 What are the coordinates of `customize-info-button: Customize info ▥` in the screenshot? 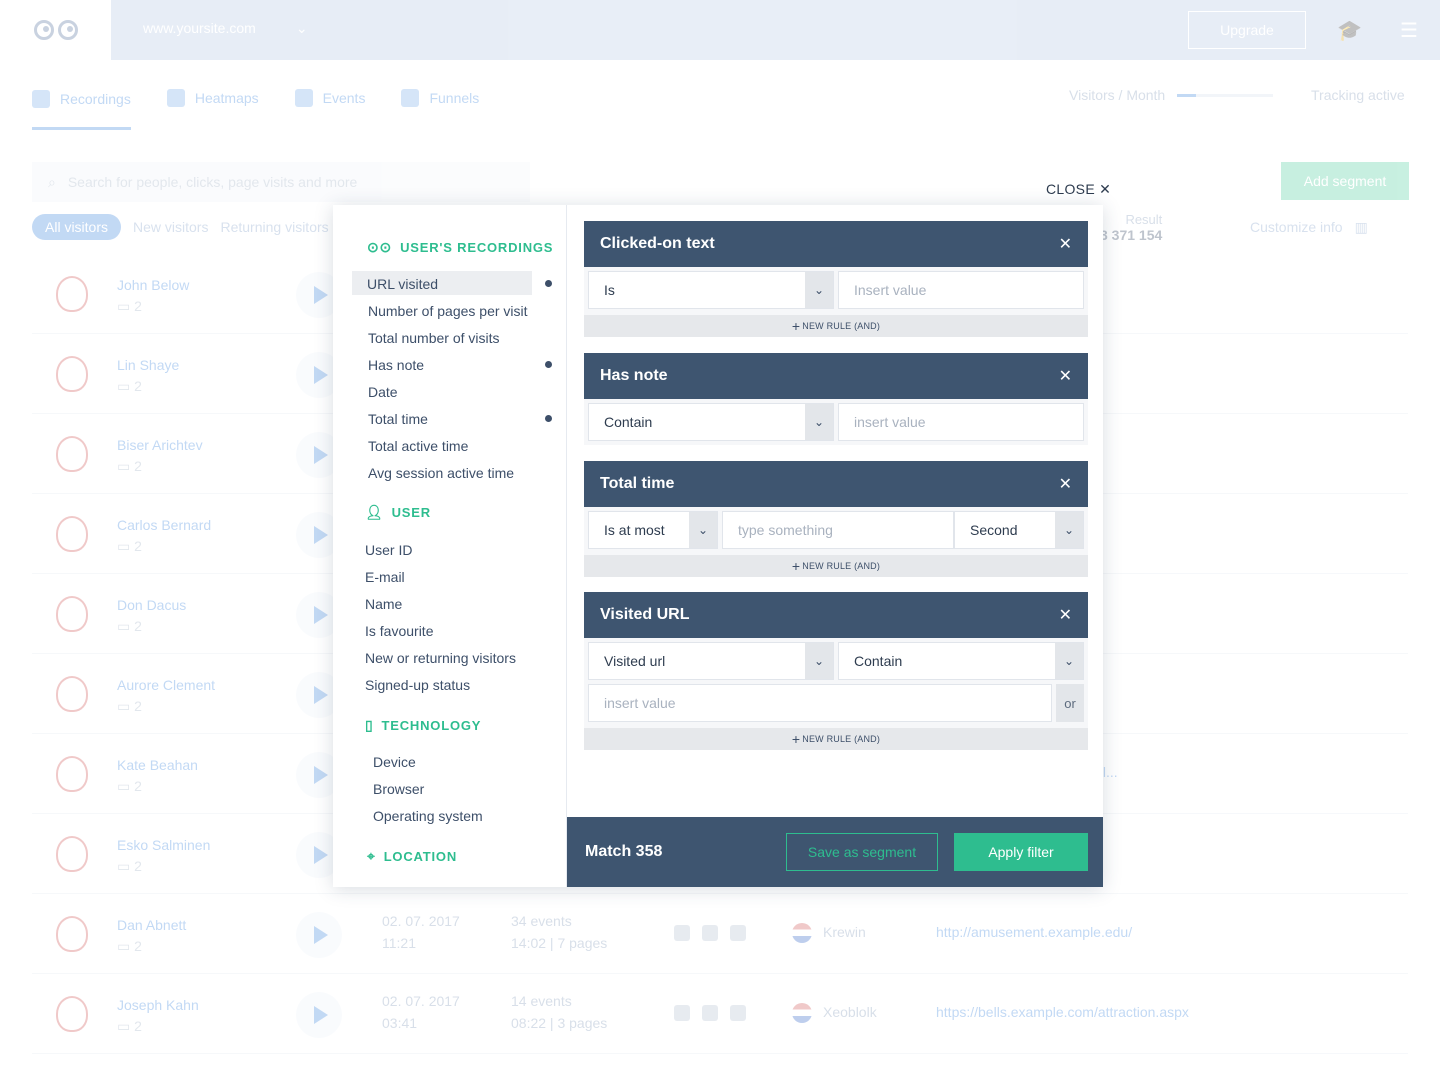 It's located at (1309, 227).